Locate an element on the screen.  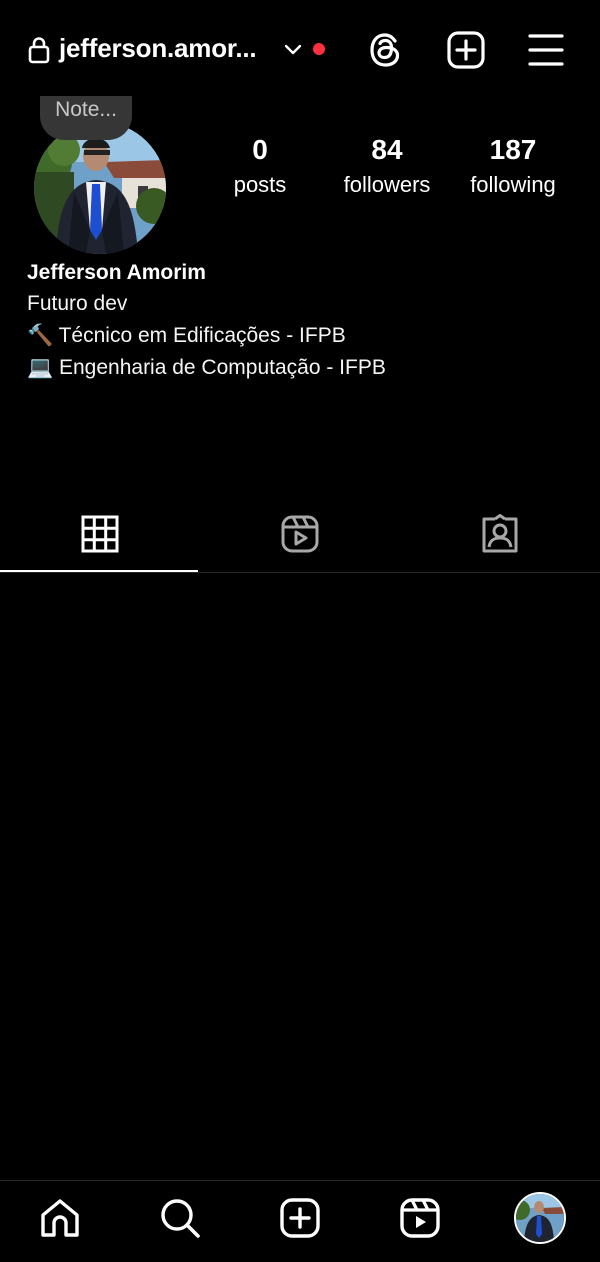
stat-followers: 84 followers is located at coordinates (387, 166).